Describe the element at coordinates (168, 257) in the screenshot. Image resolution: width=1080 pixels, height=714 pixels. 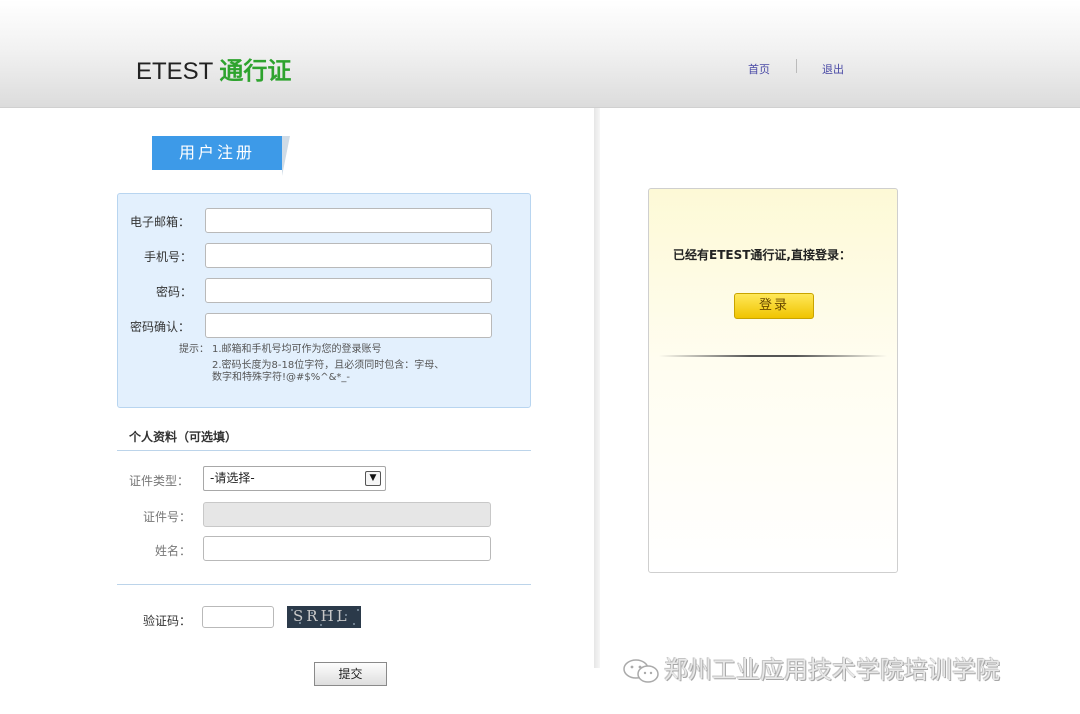
I see `phone-label: 手机号：` at that location.